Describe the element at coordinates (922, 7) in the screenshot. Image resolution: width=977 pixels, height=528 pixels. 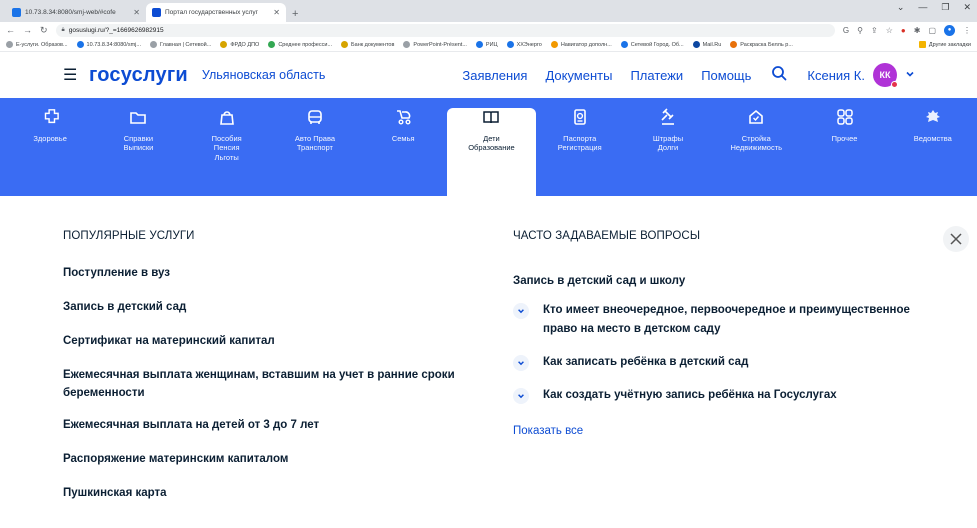
I see `minimize-icon: —` at that location.